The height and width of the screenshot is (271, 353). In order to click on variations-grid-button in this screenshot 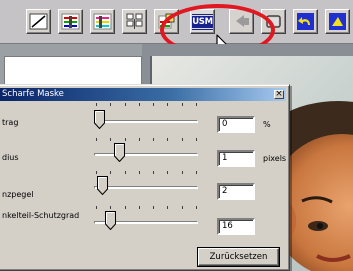, I will do `click(134, 21)`.